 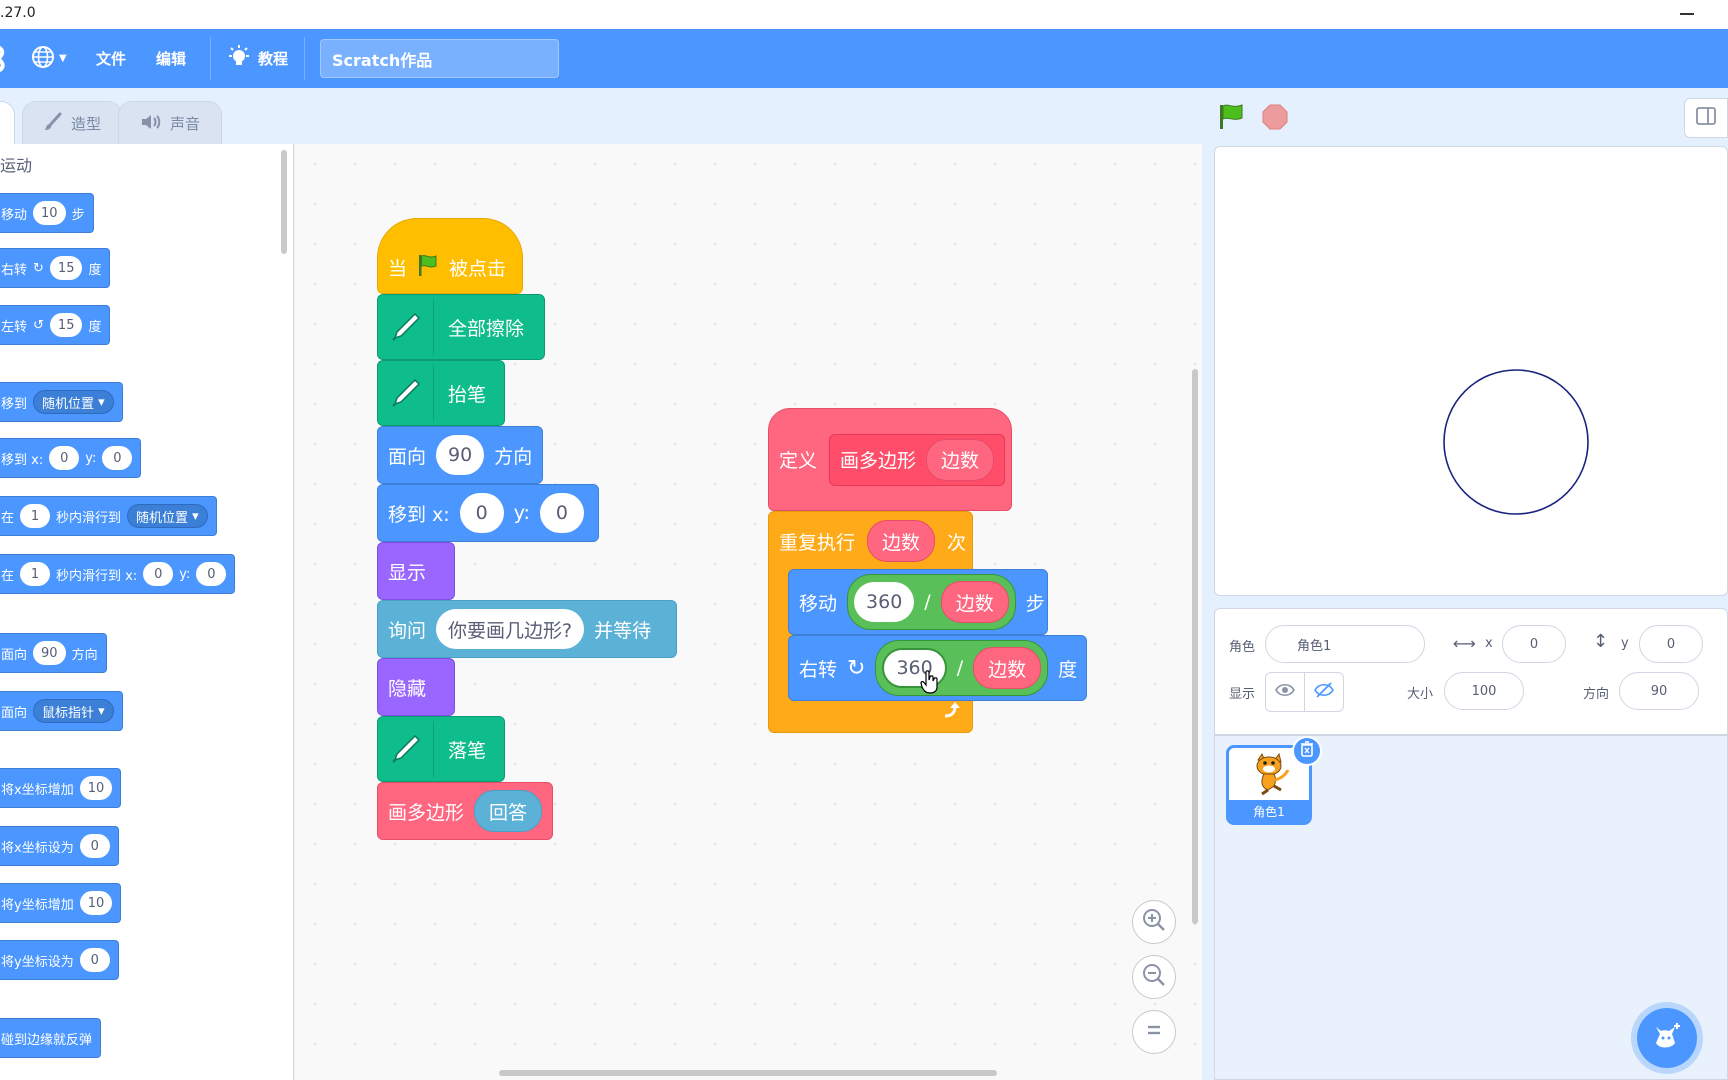 I want to click on language-menu: ▼, so click(x=53, y=58).